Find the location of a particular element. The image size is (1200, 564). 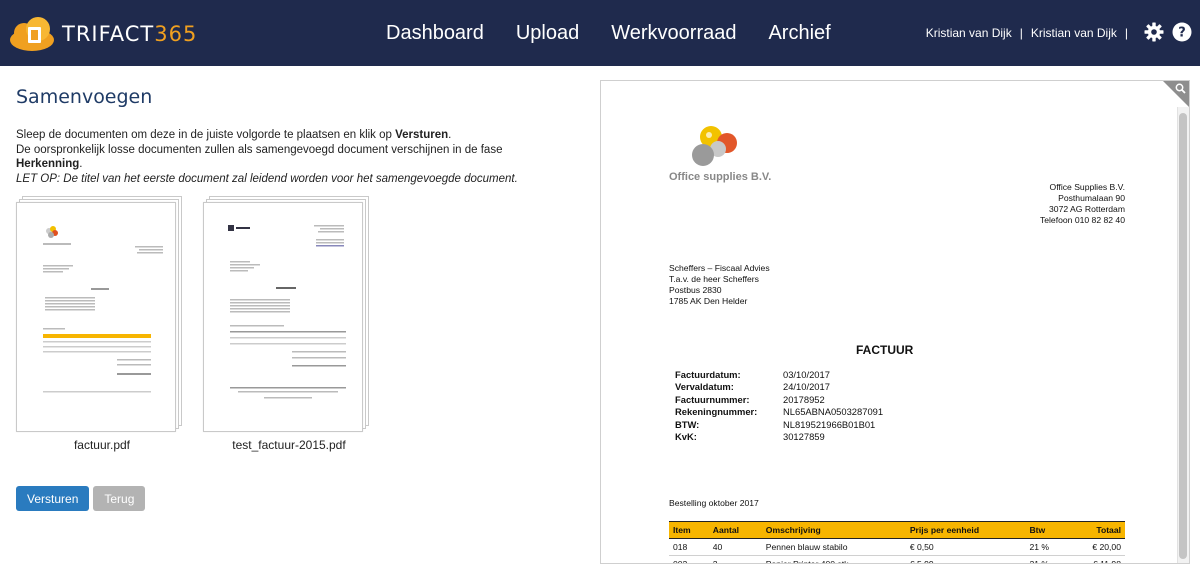

user-name-1: Kristian van Dijk is located at coordinates (969, 33).